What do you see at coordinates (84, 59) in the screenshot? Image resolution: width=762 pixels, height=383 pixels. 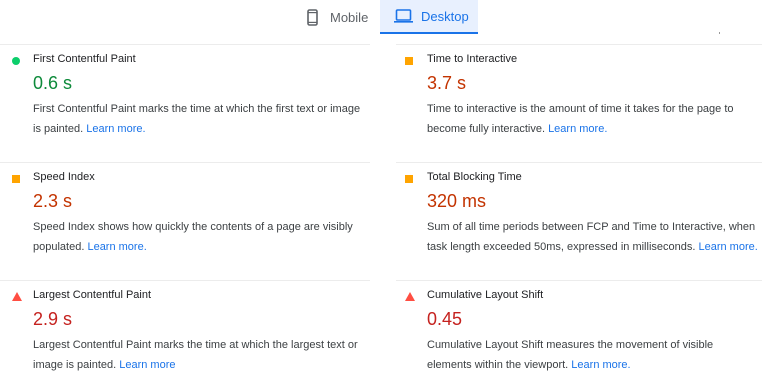 I see `metric-title: First Contentful Paint` at bounding box center [84, 59].